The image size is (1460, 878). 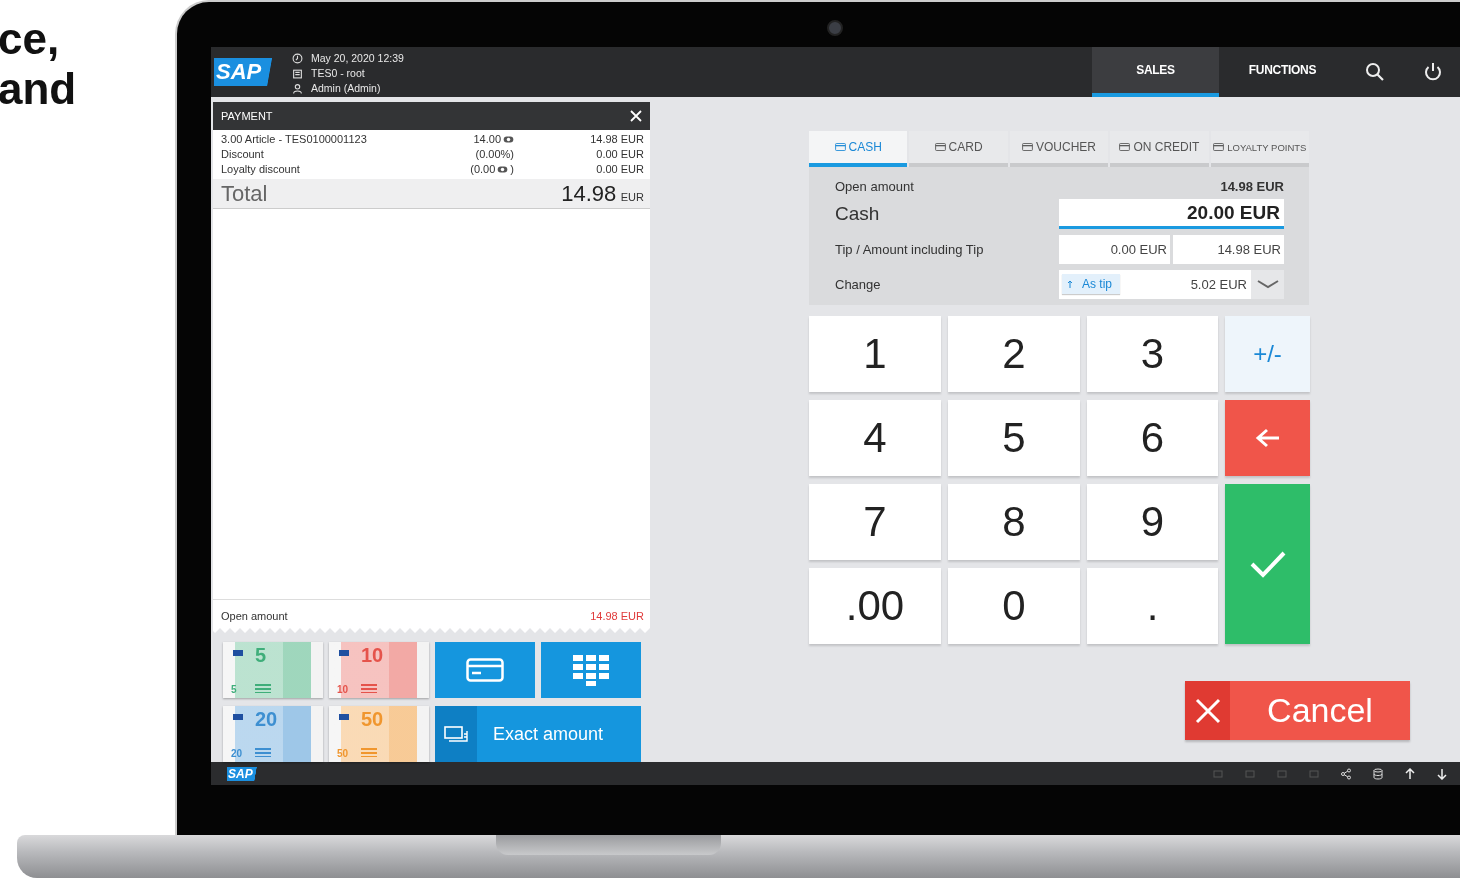 I want to click on cash-label: Cash, so click(x=857, y=214).